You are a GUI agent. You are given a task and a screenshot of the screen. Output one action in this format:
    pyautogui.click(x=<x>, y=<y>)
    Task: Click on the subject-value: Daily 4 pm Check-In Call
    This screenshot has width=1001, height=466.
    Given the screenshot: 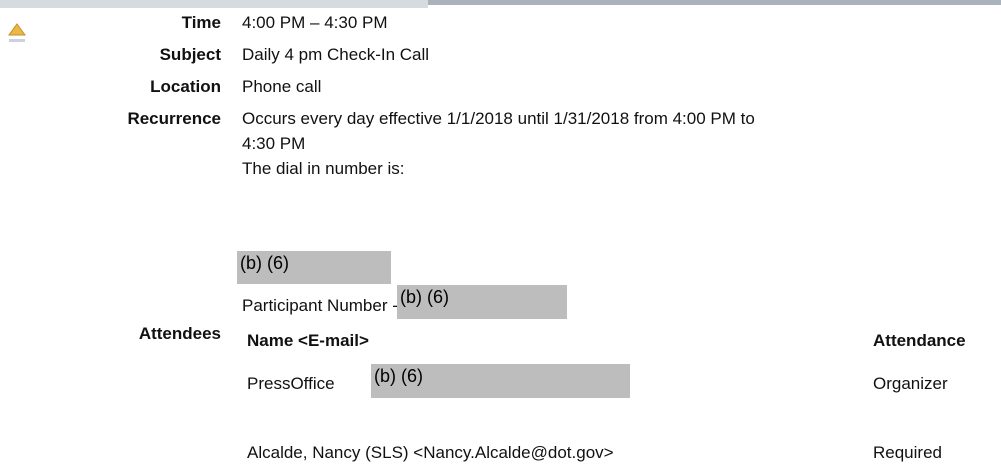 What is the action you would take?
    pyautogui.click(x=336, y=54)
    